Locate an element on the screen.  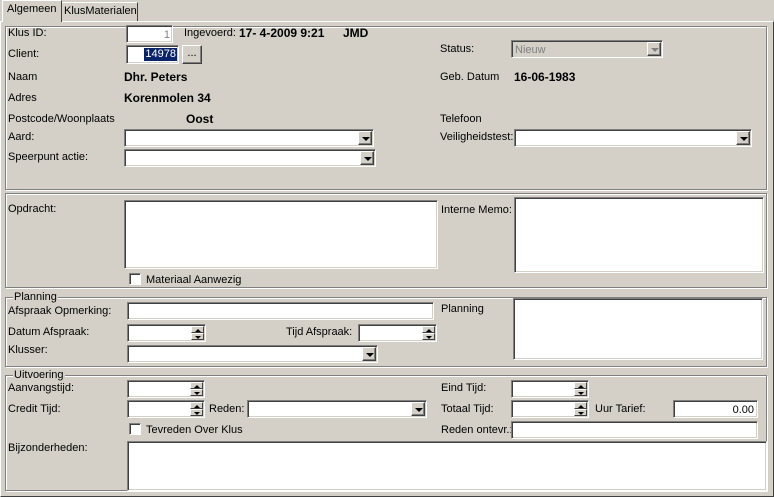
postcode-label: Postcode/Woonplaats is located at coordinates (61, 119).